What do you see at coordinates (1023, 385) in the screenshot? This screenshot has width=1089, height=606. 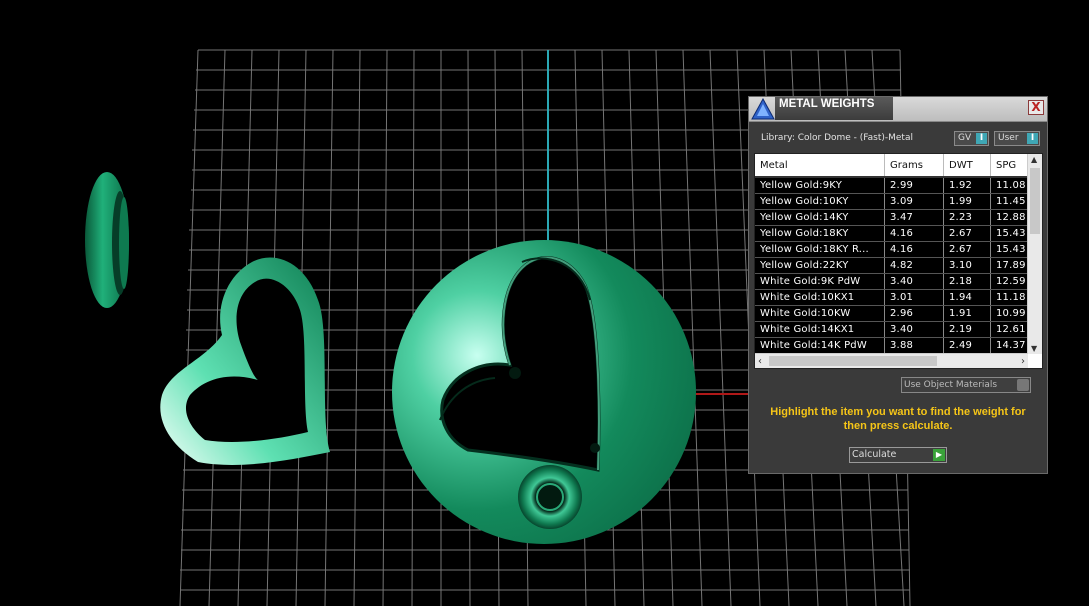 I see `gear-icon` at bounding box center [1023, 385].